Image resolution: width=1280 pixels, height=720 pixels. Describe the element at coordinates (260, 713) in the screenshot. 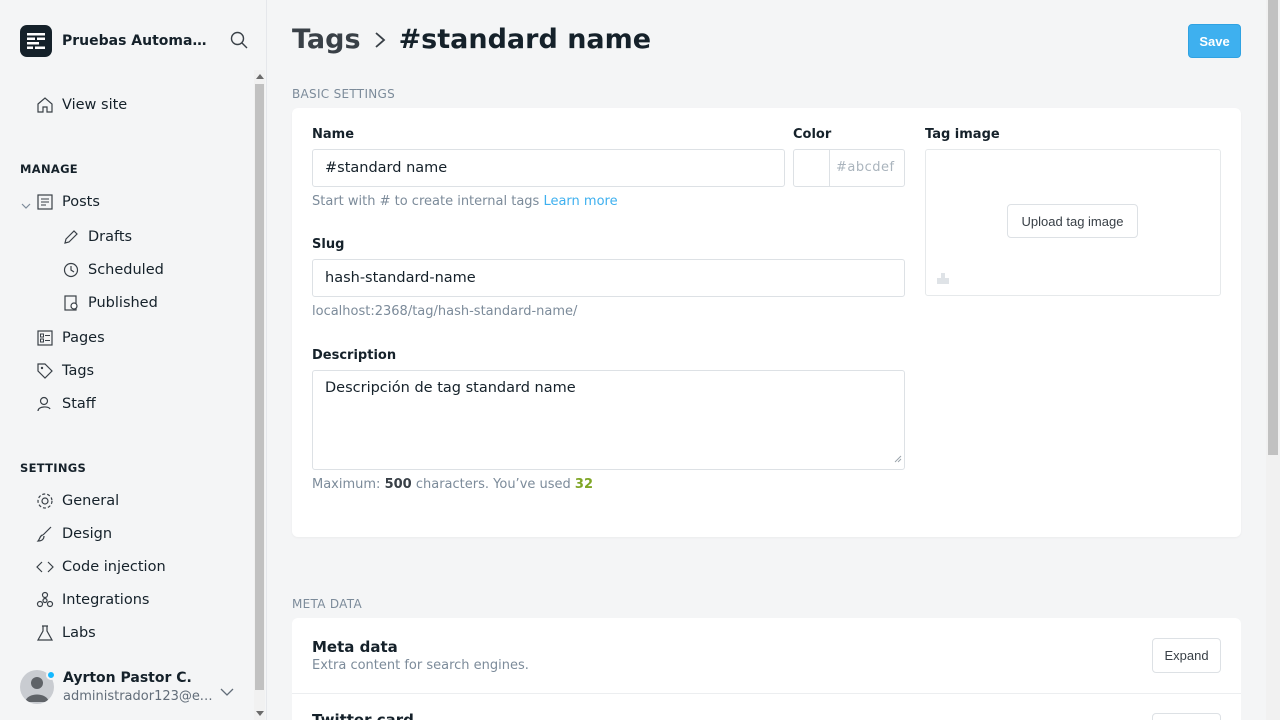

I see `scroll-down-arrow-icon` at that location.